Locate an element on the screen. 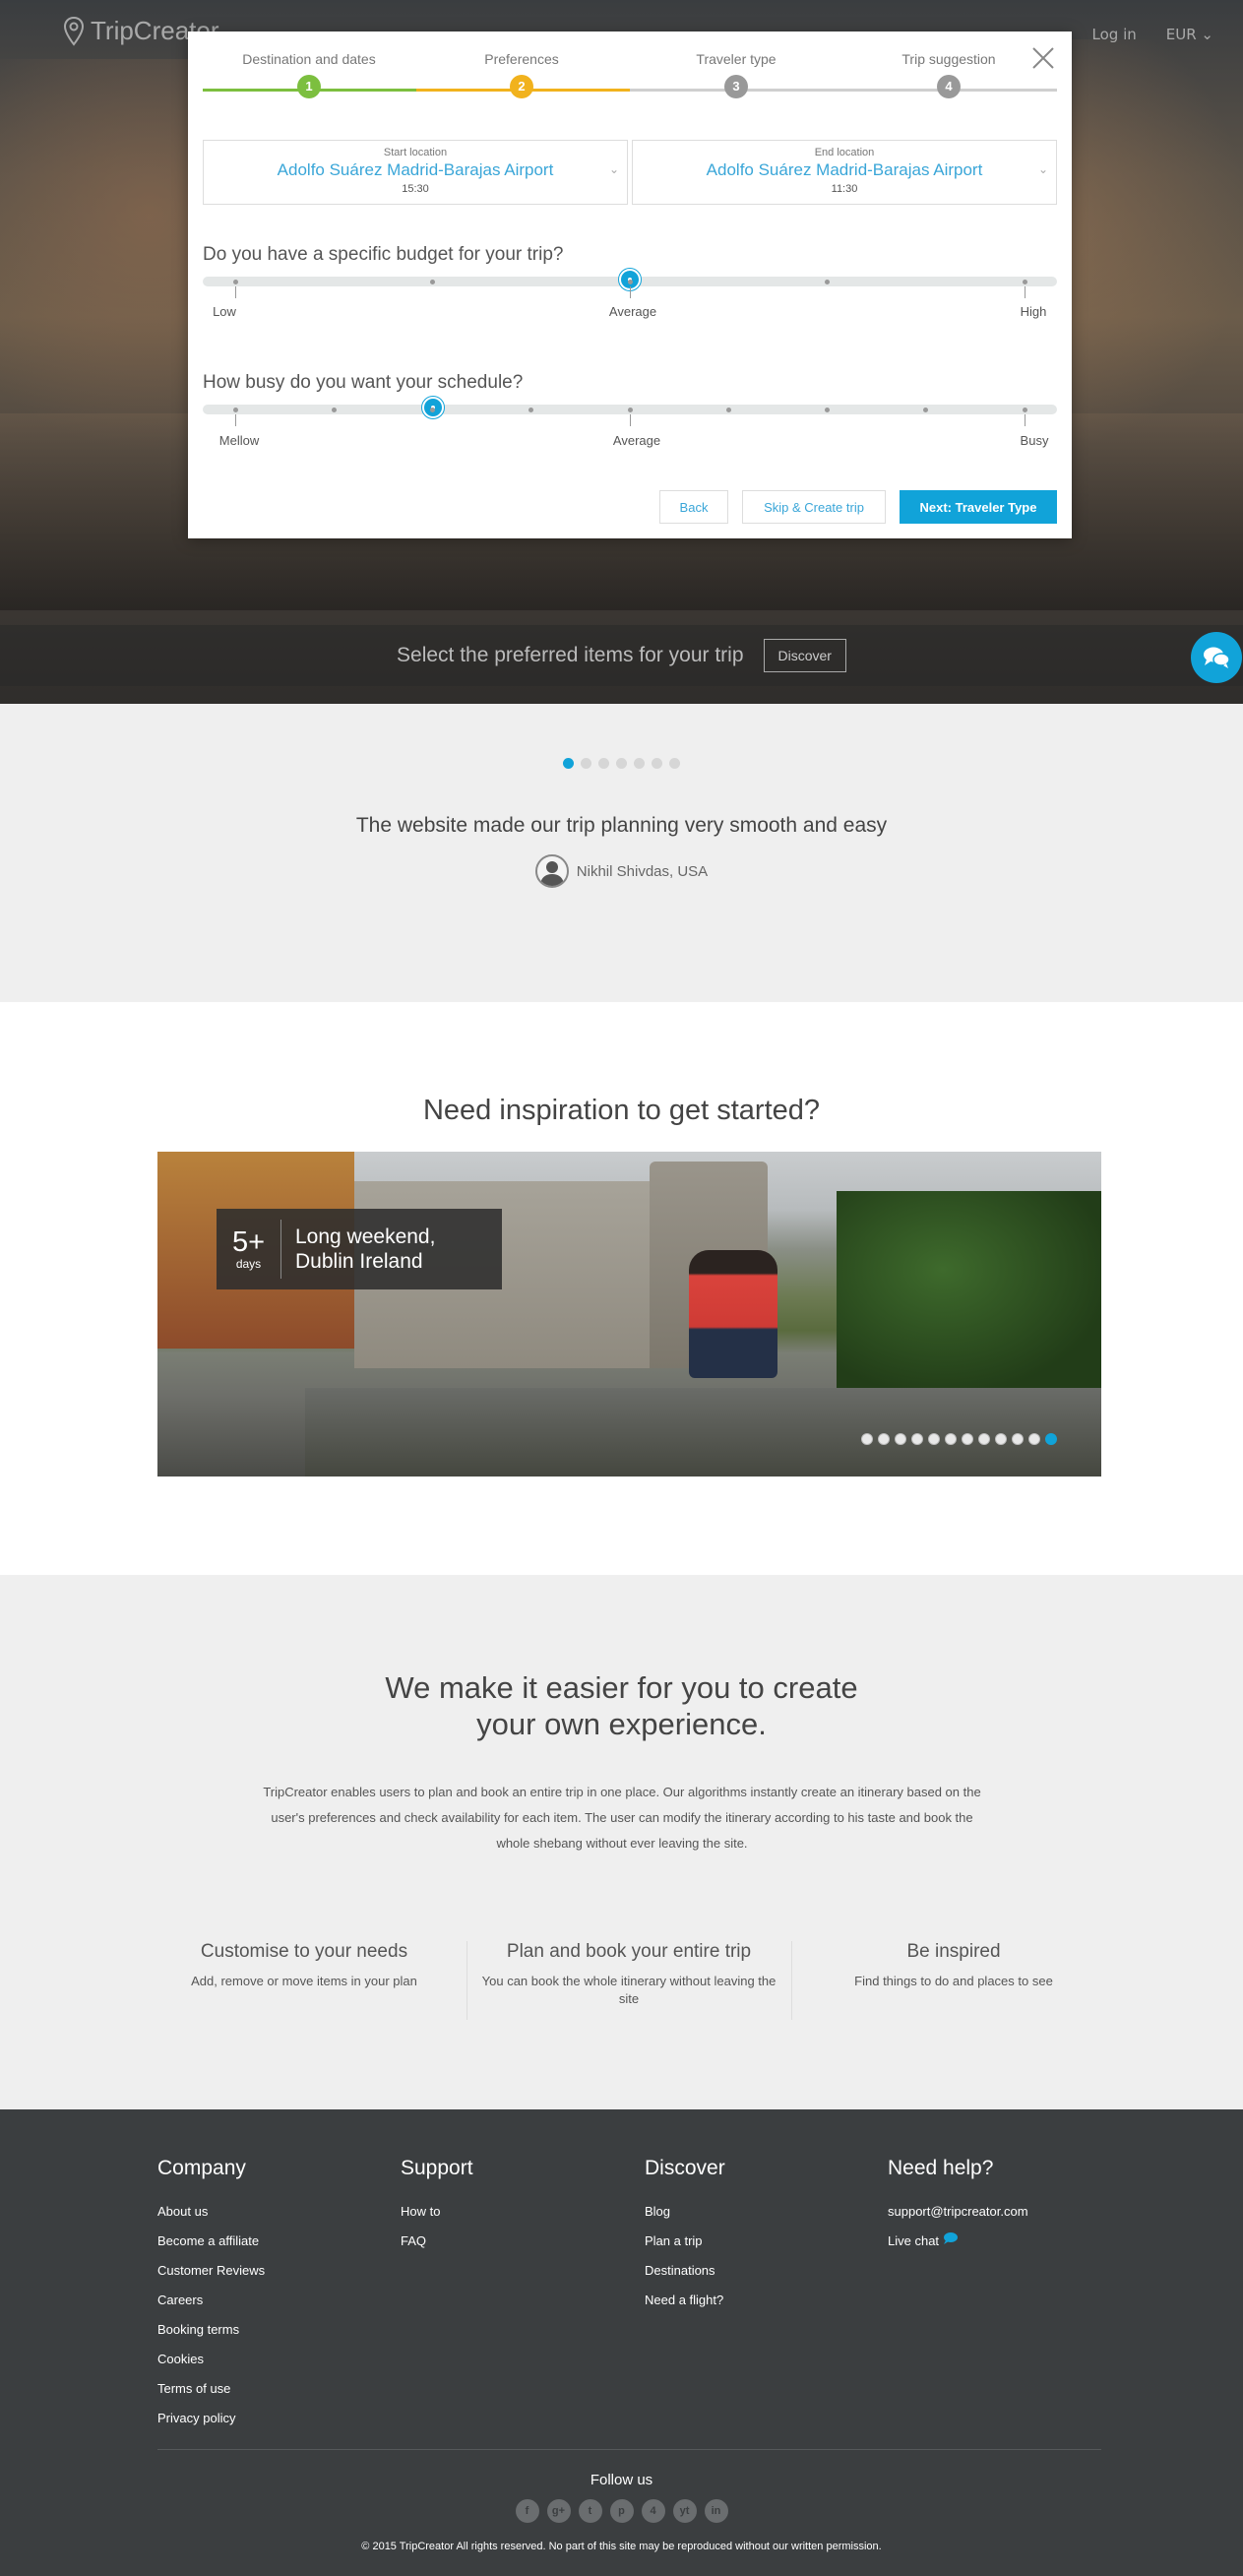 This screenshot has height=2576, width=1243. step-label: Destination and dates is located at coordinates (309, 59).